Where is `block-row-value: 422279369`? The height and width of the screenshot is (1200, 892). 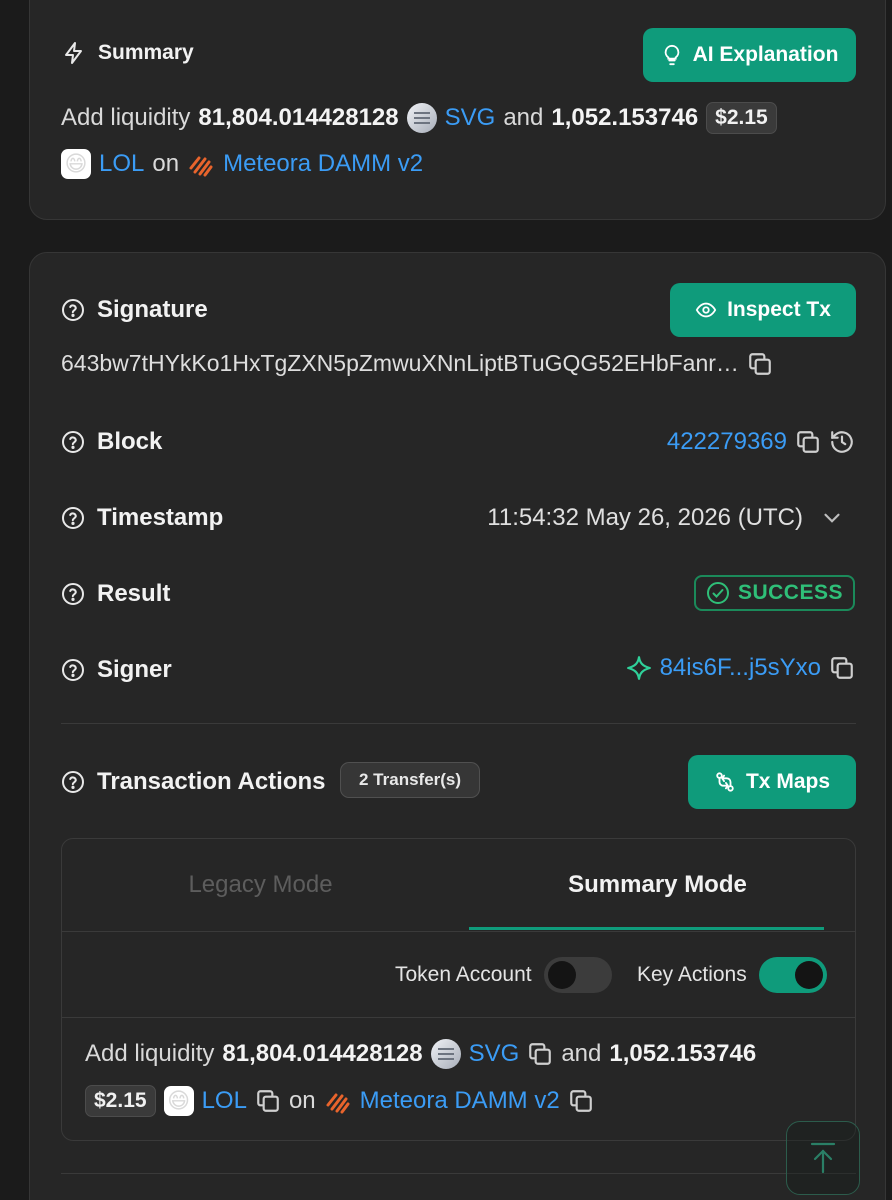 block-row-value: 422279369 is located at coordinates (761, 442).